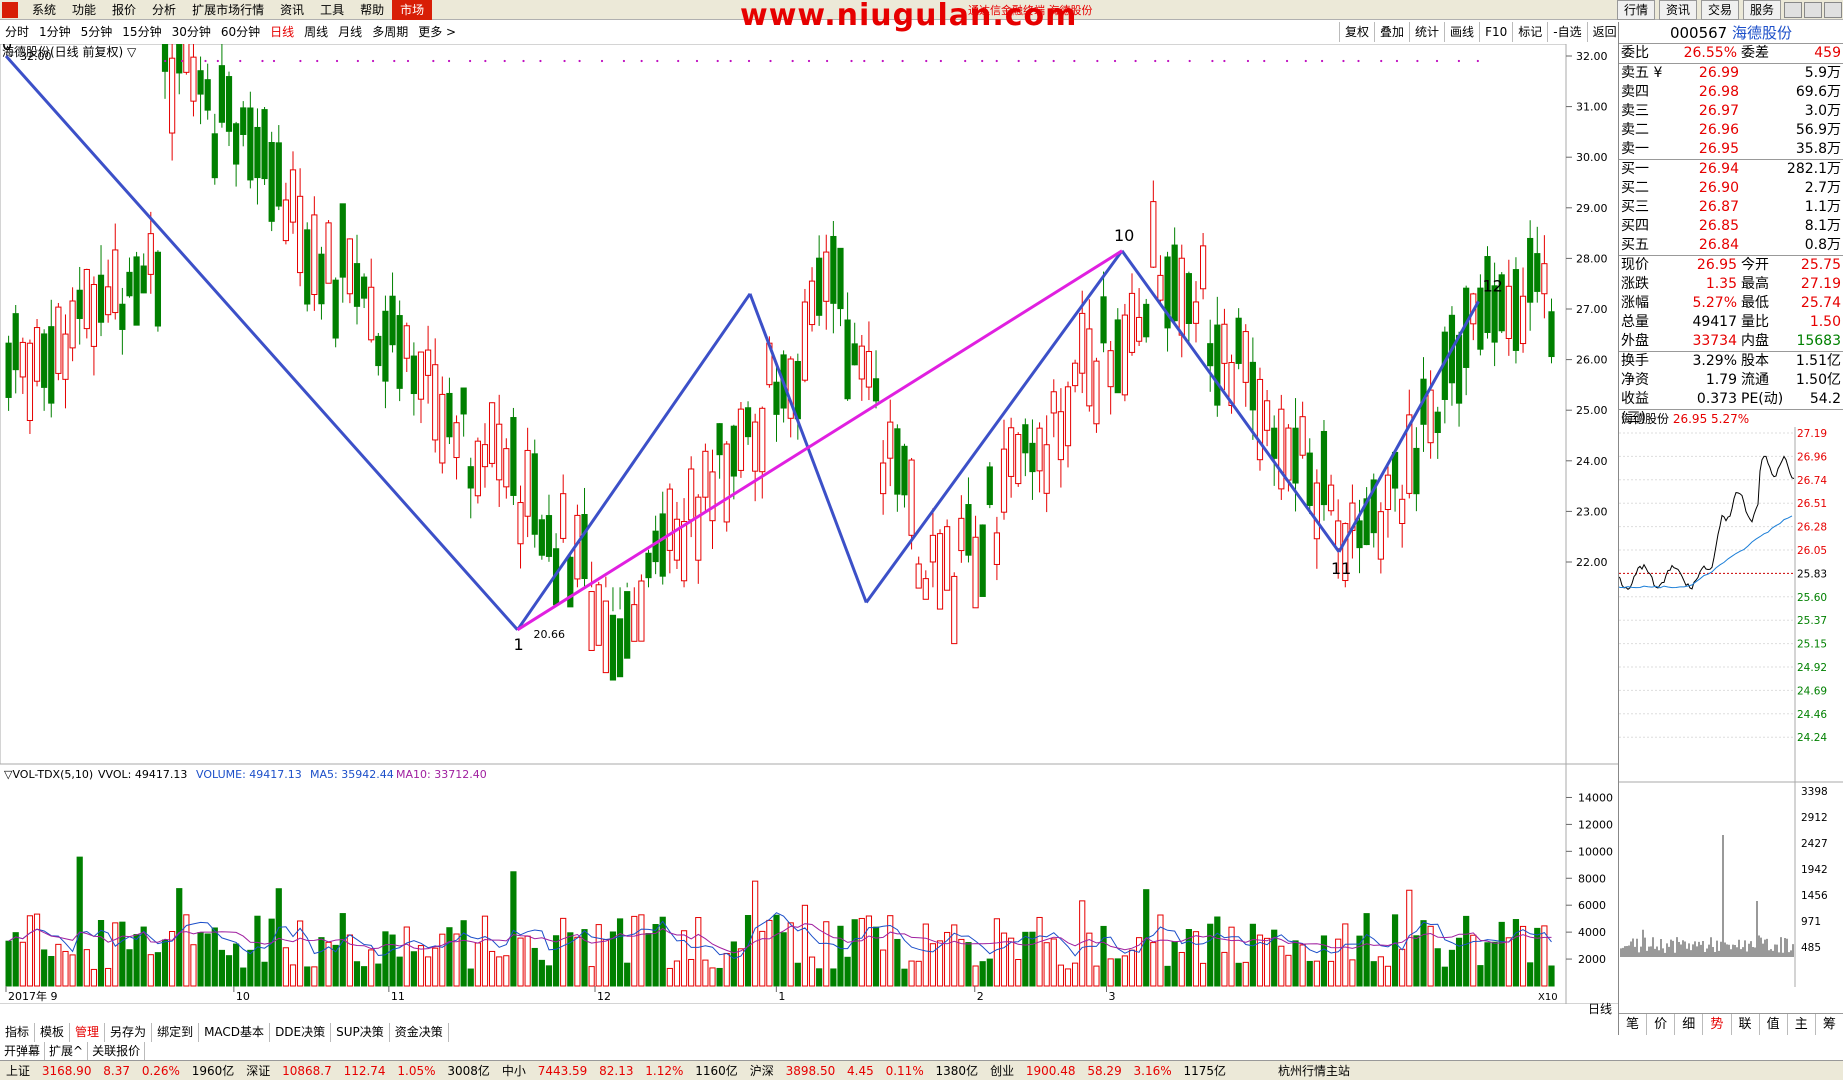  I want to click on top-right-controls: 行情 资讯 交易 服务, so click(1729, 10).